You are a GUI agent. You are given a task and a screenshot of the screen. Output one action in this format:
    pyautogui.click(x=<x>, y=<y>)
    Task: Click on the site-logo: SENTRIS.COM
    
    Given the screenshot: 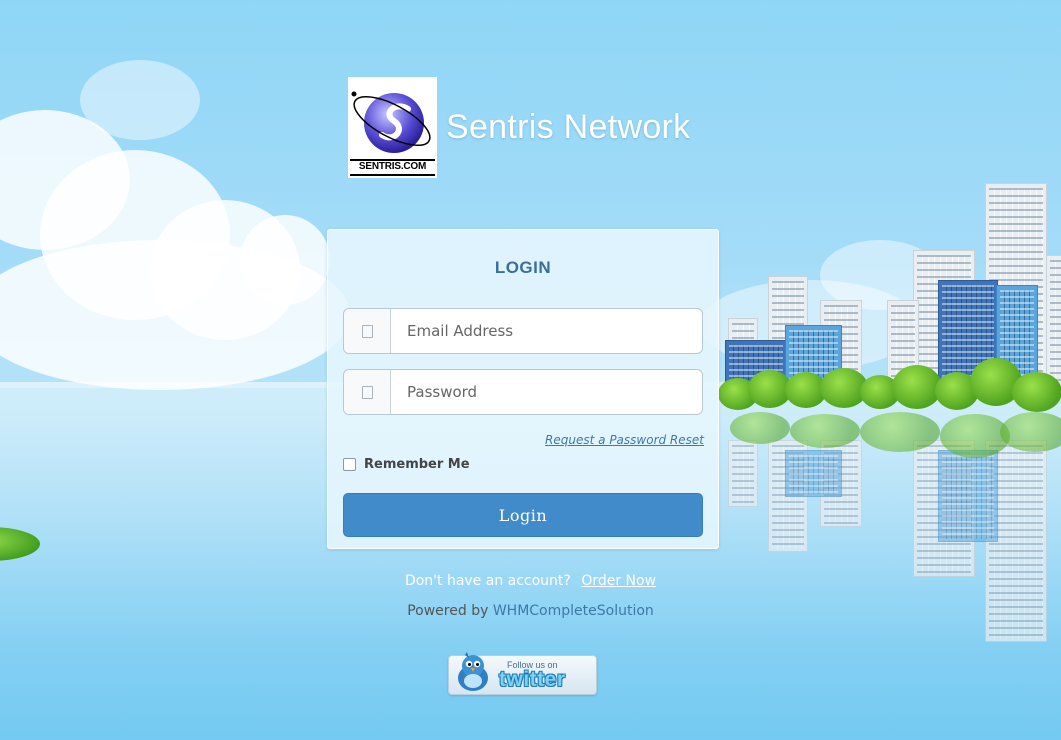 What is the action you would take?
    pyautogui.click(x=392, y=127)
    